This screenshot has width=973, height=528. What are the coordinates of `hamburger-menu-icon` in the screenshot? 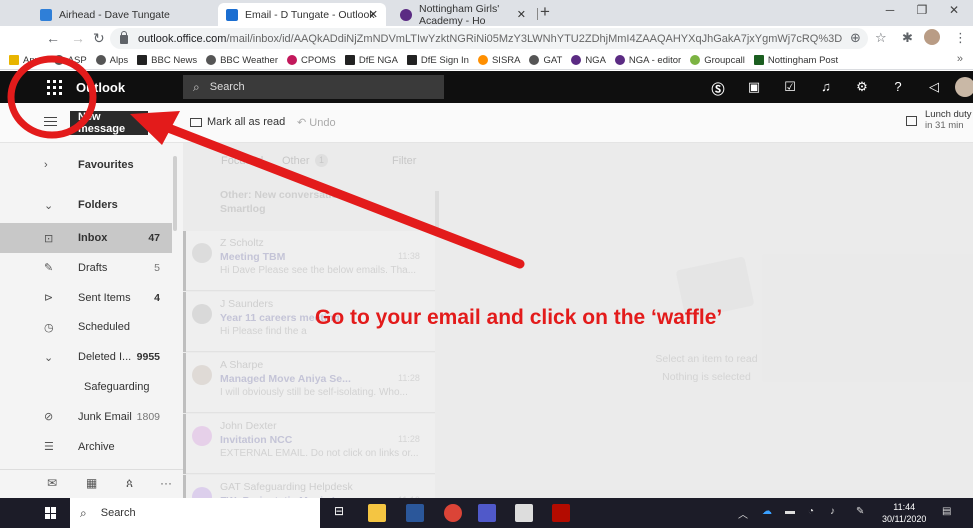 It's located at (50, 121).